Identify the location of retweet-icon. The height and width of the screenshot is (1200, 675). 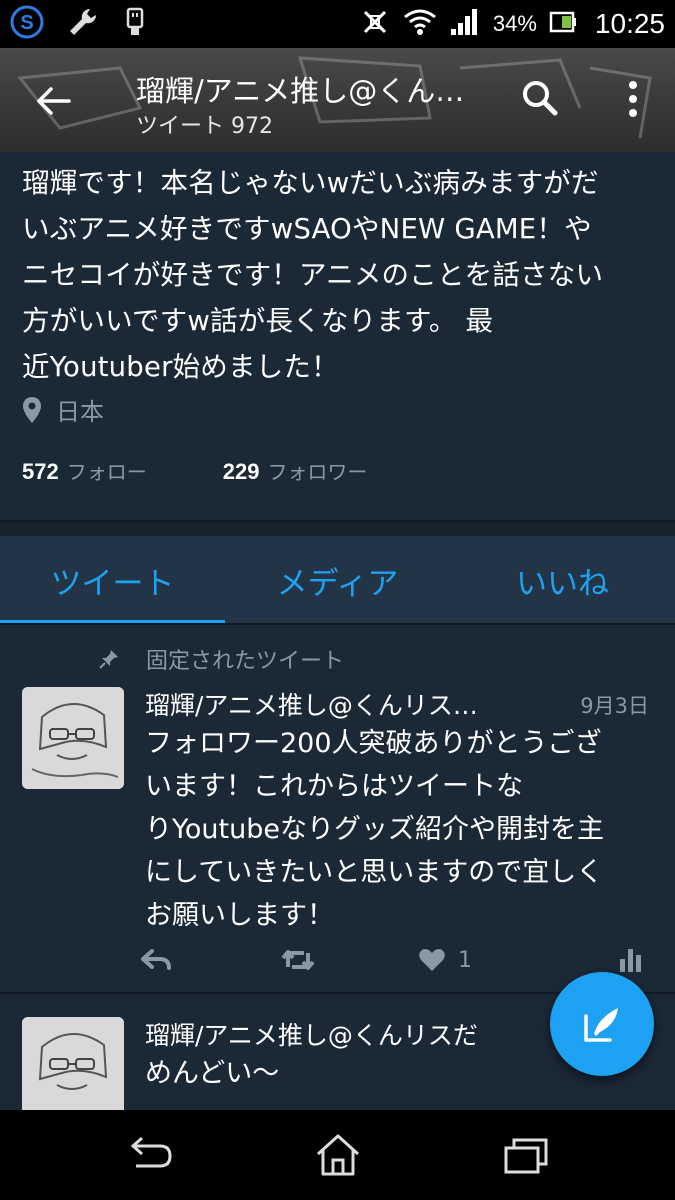
(298, 960).